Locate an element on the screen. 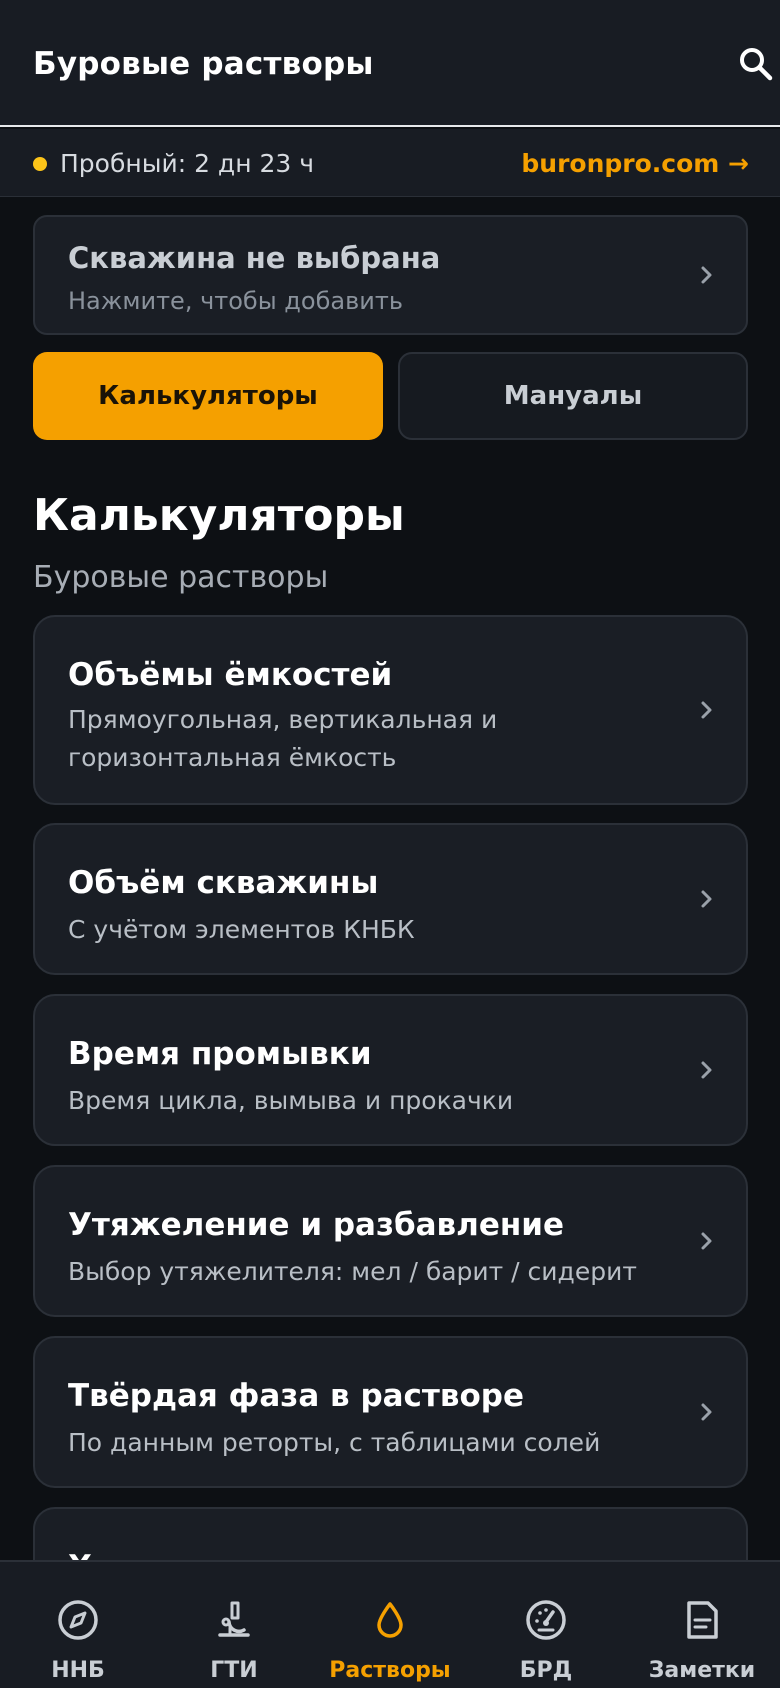 The height and width of the screenshot is (1688, 780). nav-item-gti: ГТИ is located at coordinates (234, 1625).